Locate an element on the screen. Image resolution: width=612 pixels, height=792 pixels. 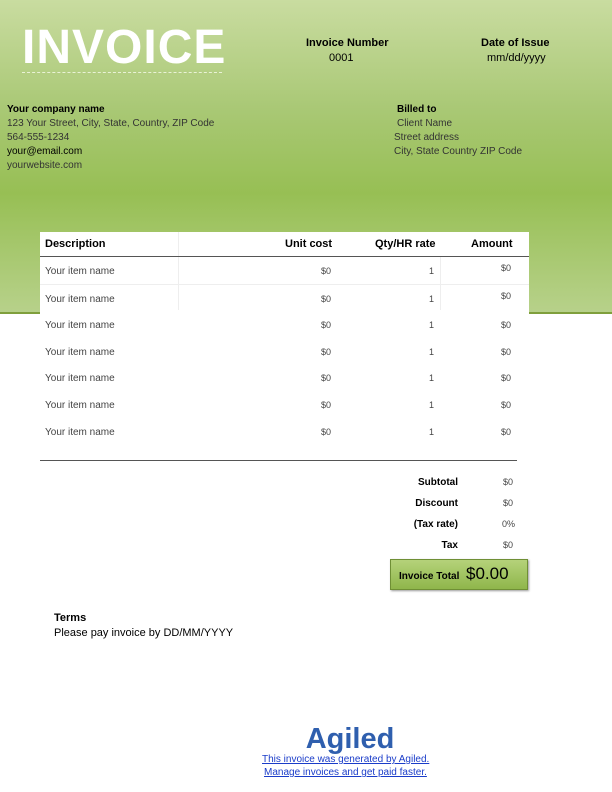
header-description: Description is located at coordinates (75, 244).